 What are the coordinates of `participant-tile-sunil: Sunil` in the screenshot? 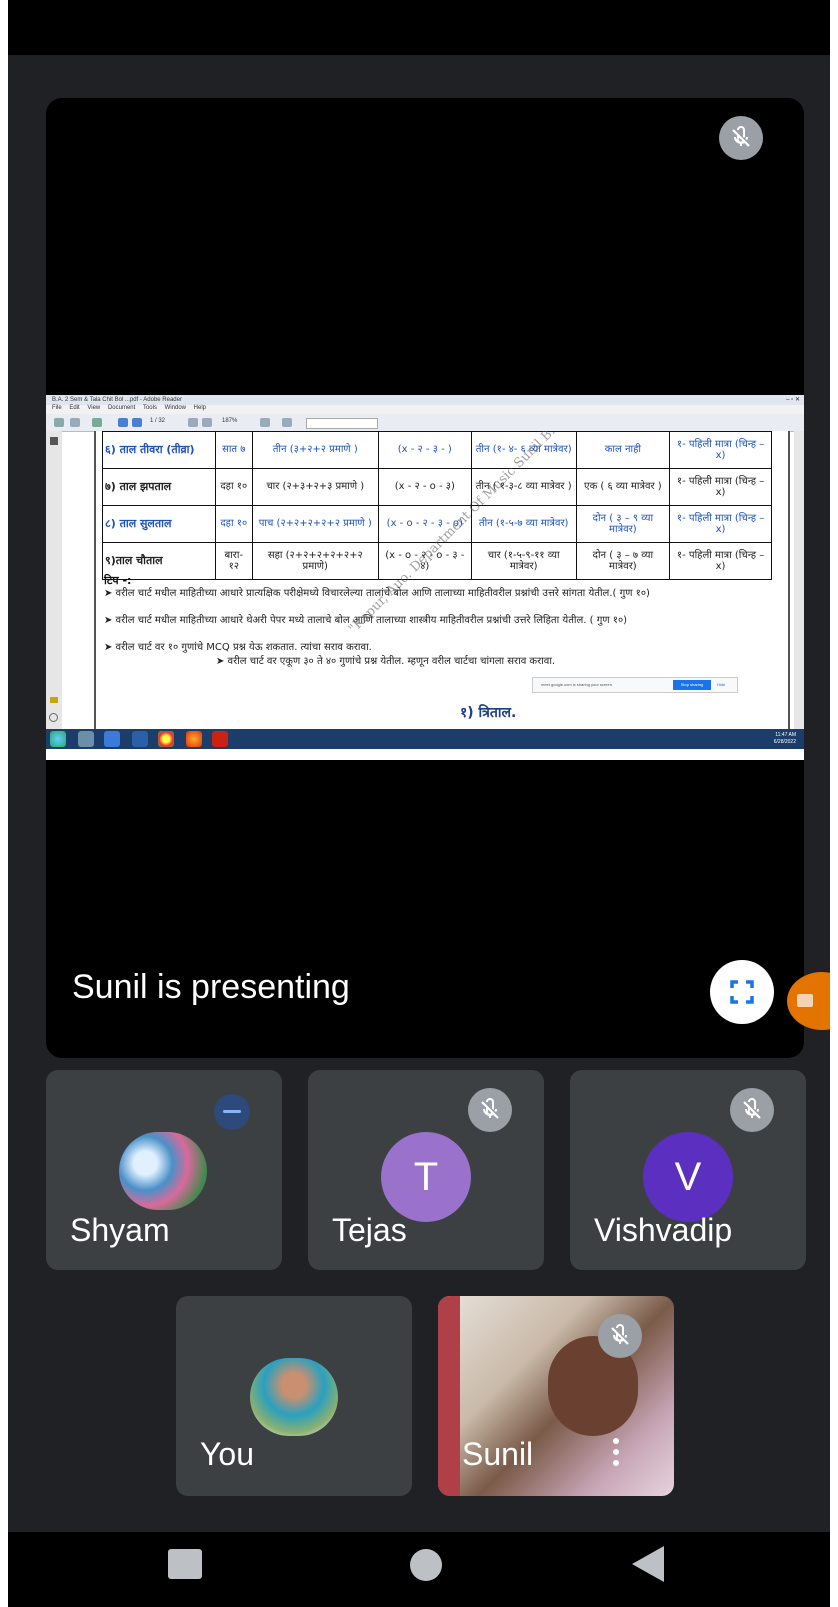 It's located at (556, 1396).